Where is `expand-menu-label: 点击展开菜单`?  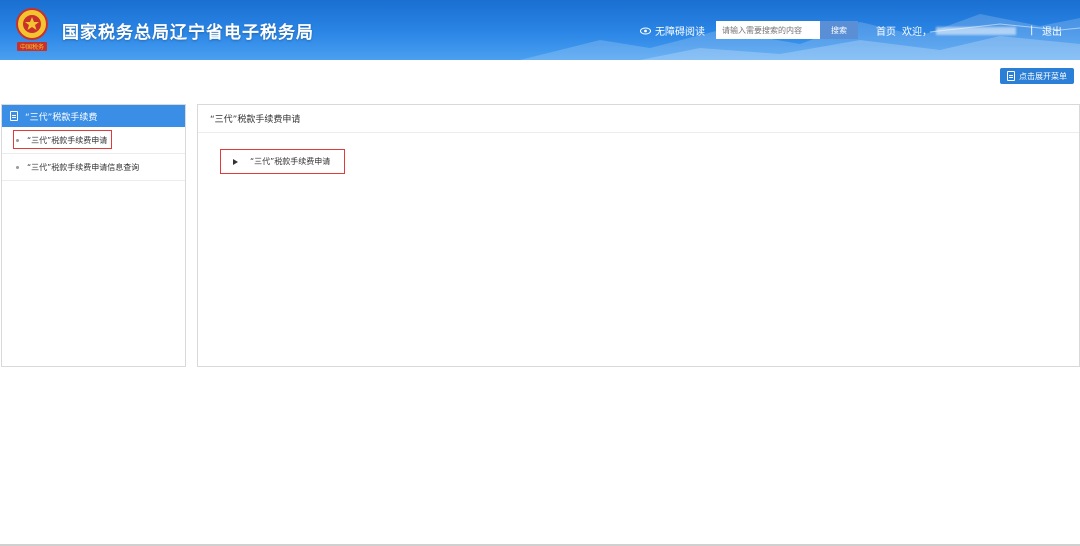
expand-menu-label: 点击展开菜单 is located at coordinates (1043, 76).